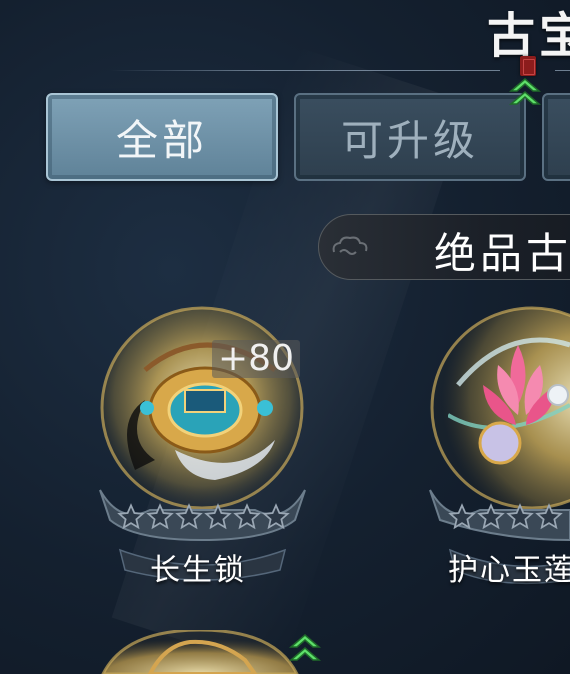 This screenshot has height=674, width=570. What do you see at coordinates (350, 245) in the screenshot?
I see `cloud-icon` at bounding box center [350, 245].